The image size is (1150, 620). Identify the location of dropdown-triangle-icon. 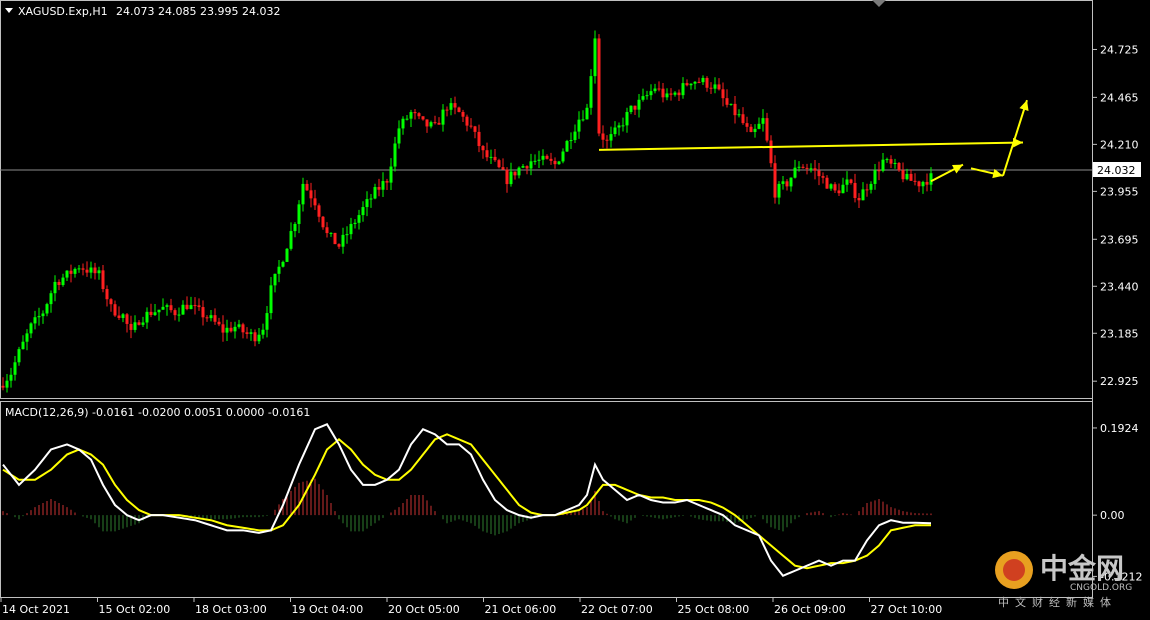
(9, 10).